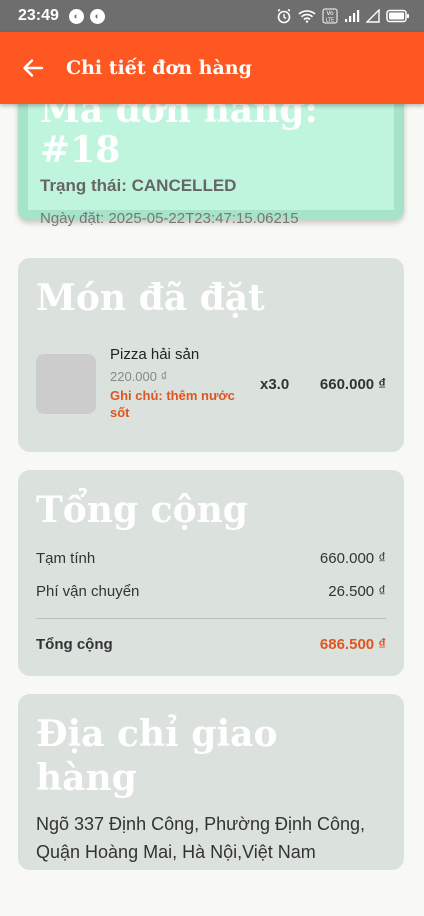  I want to click on order-code: Mã đơn hàng: #18, so click(179, 137).